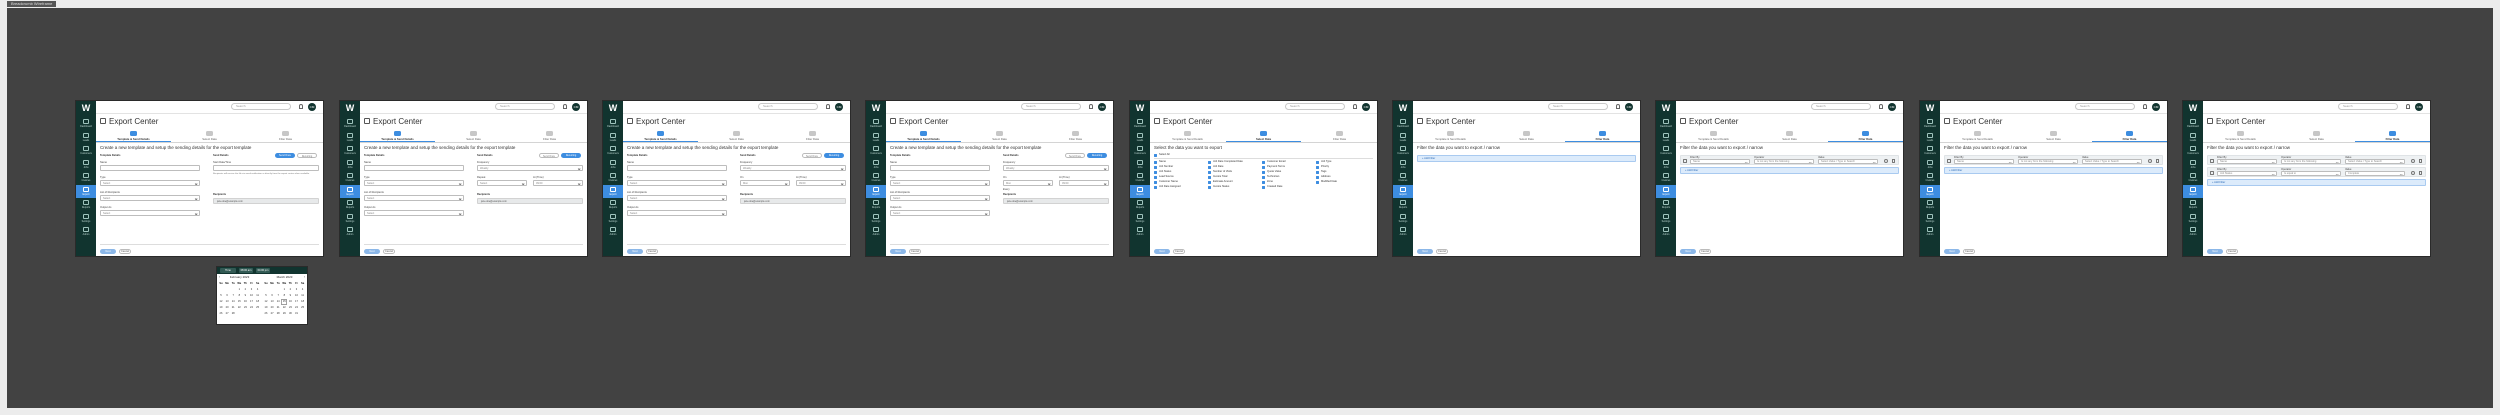 The height and width of the screenshot is (415, 2500). Describe the element at coordinates (793, 168) in the screenshot. I see `frequency-select: Weekly` at that location.